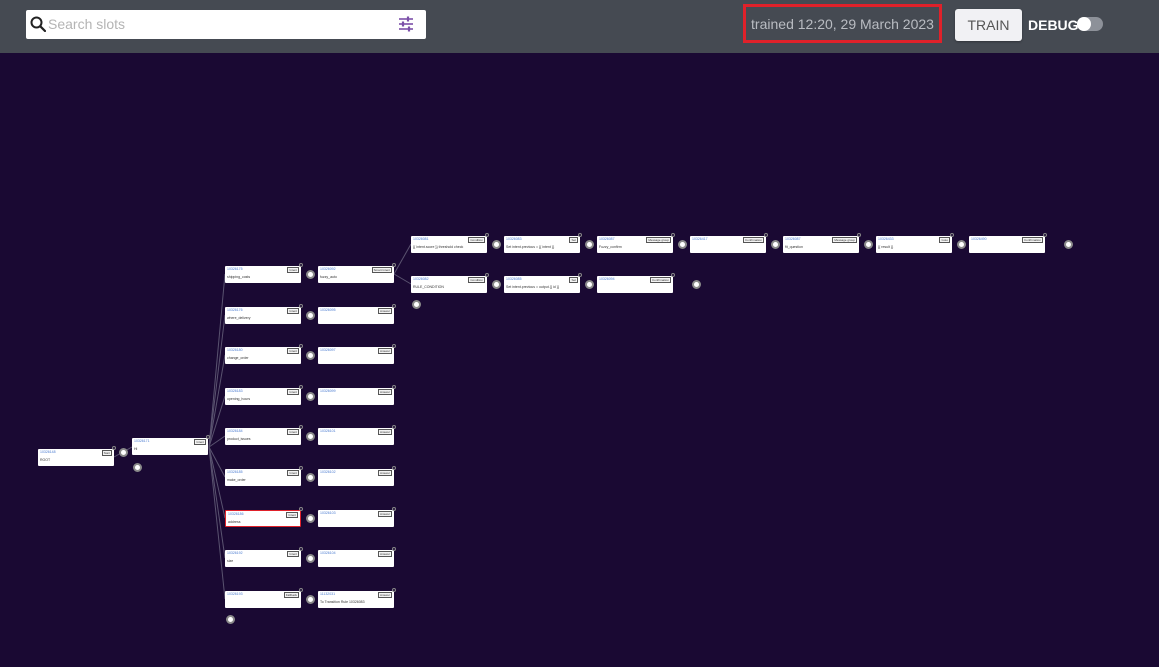 The height and width of the screenshot is (667, 1159). I want to click on node-id: 10326186, so click(236, 514).